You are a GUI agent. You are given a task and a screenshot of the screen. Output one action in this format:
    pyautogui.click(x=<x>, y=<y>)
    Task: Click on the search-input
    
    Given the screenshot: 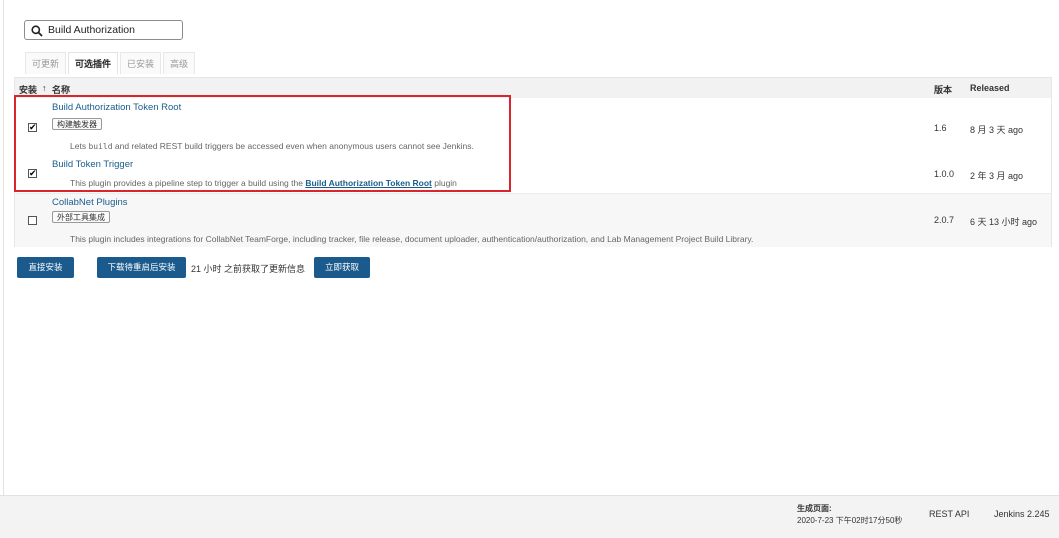 What is the action you would take?
    pyautogui.click(x=113, y=30)
    